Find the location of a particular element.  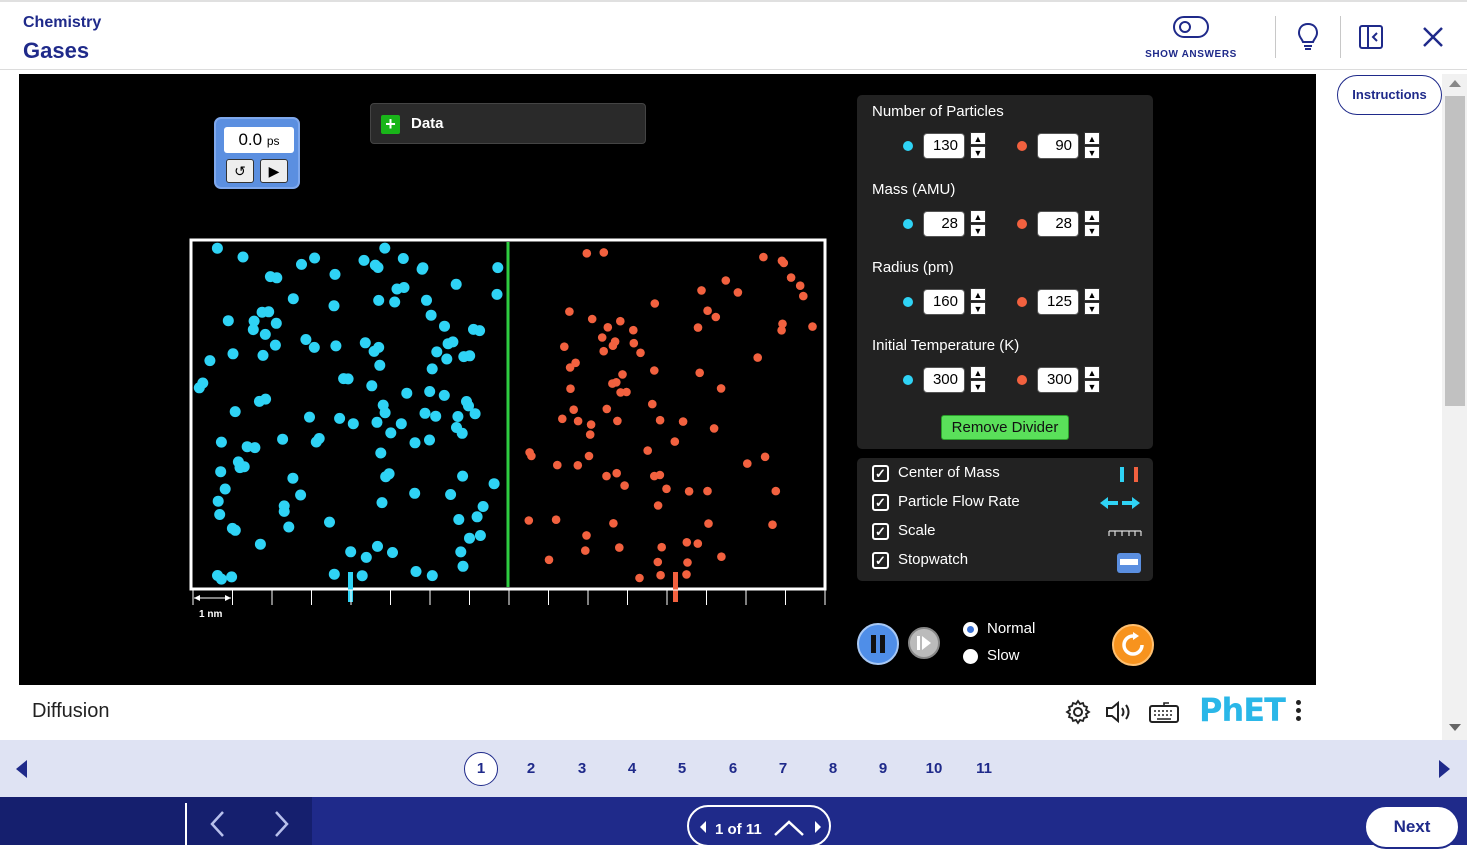

close-button is located at coordinates (1433, 37).